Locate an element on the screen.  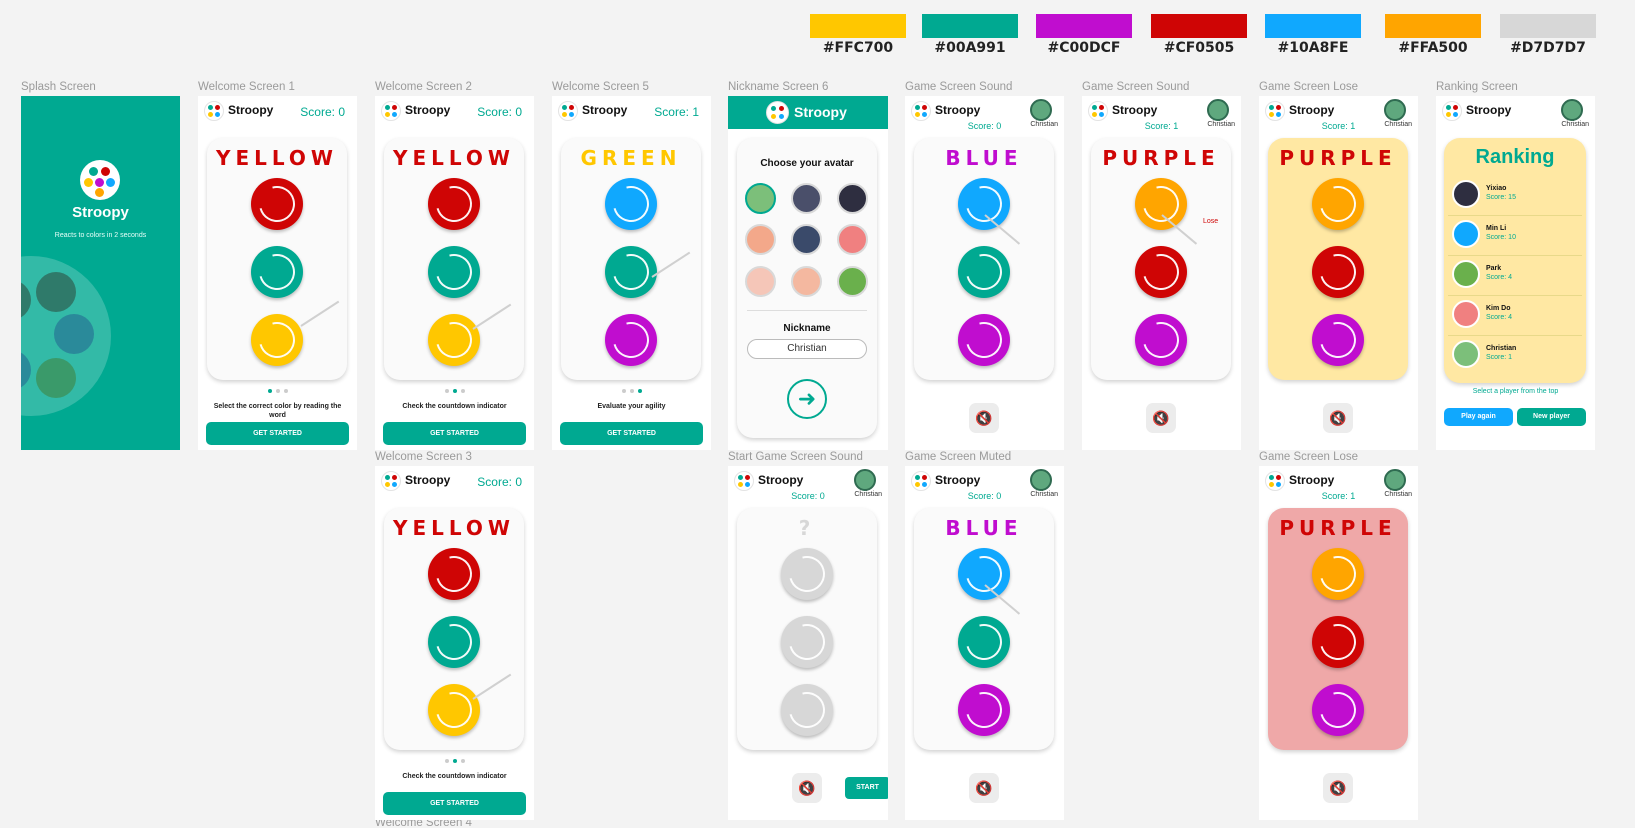
score: Score: 1 is located at coordinates (1161, 126).